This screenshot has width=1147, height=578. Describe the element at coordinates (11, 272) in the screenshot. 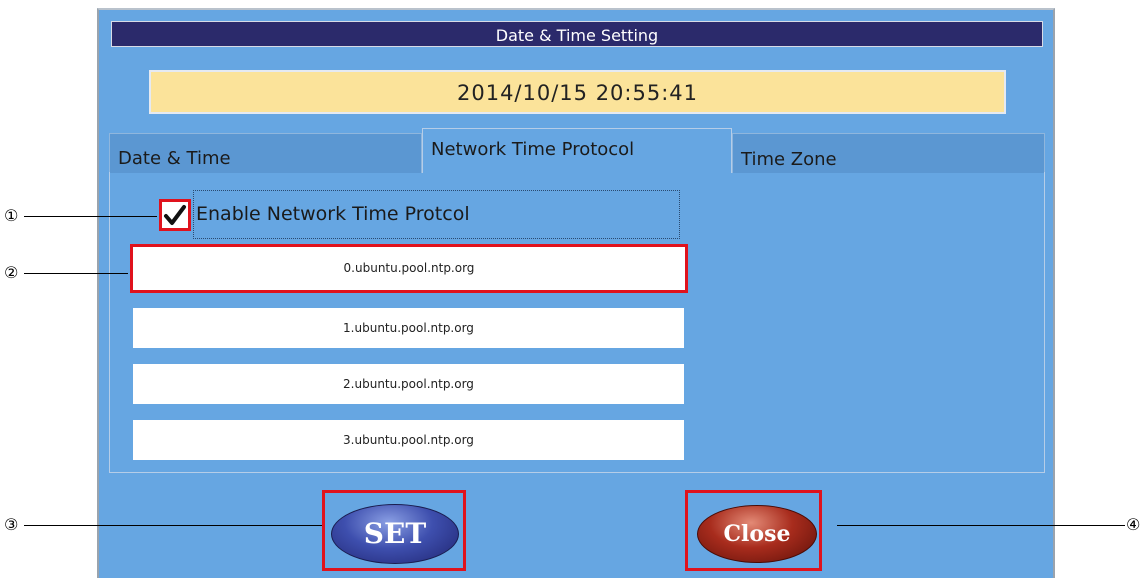

I see `callout-2: ②` at that location.